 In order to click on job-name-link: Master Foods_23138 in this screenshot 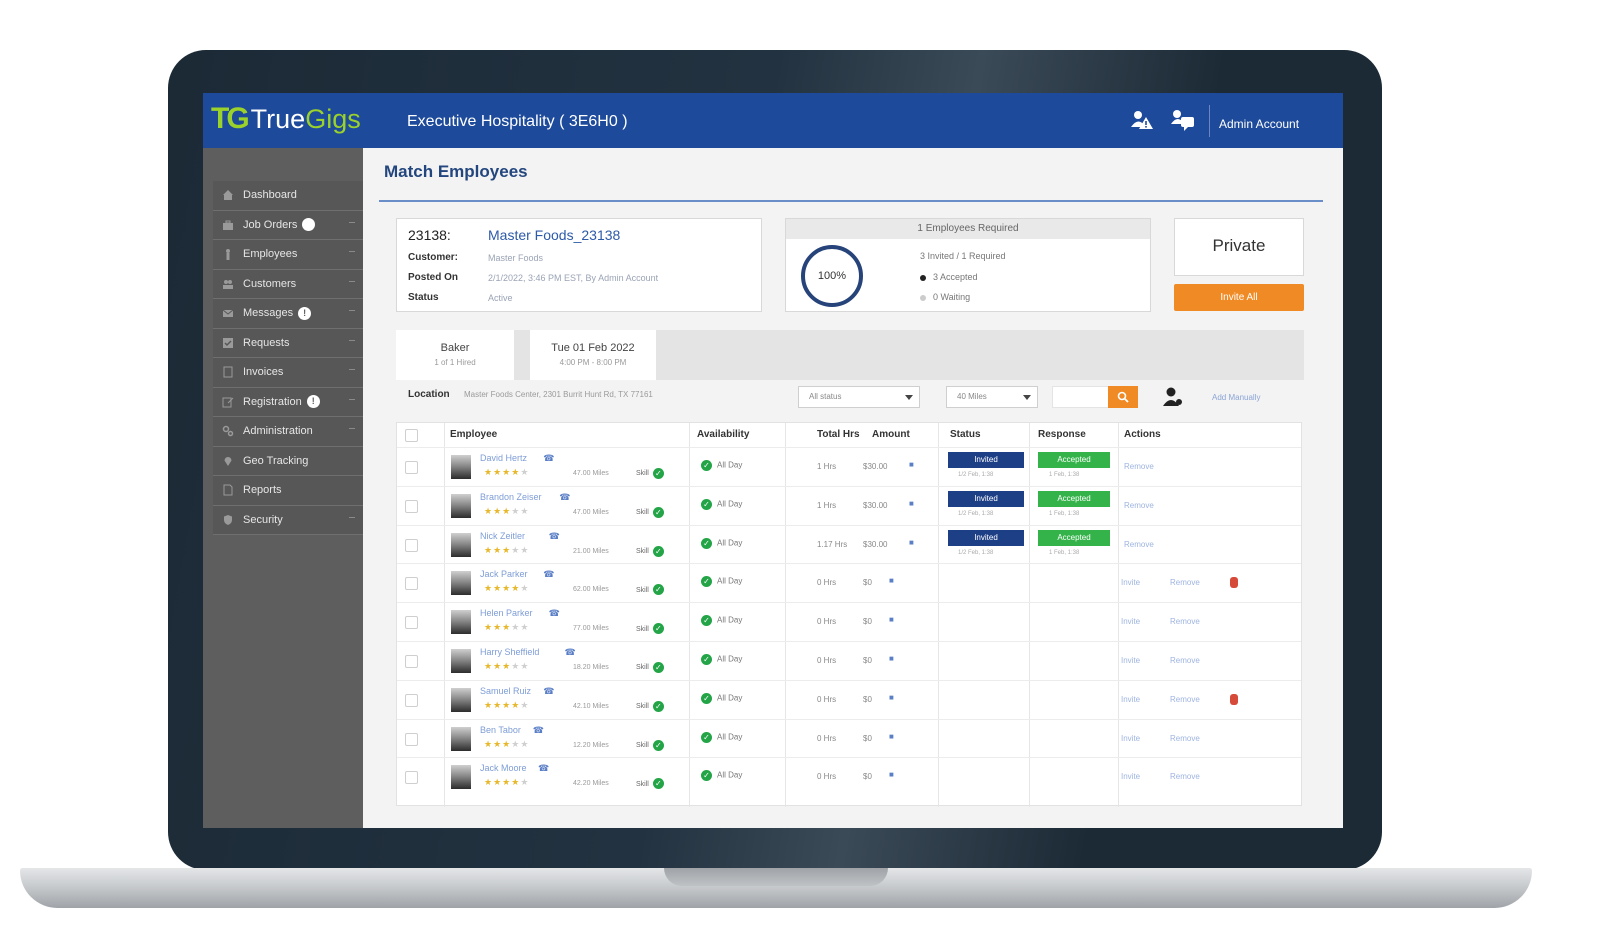, I will do `click(554, 235)`.